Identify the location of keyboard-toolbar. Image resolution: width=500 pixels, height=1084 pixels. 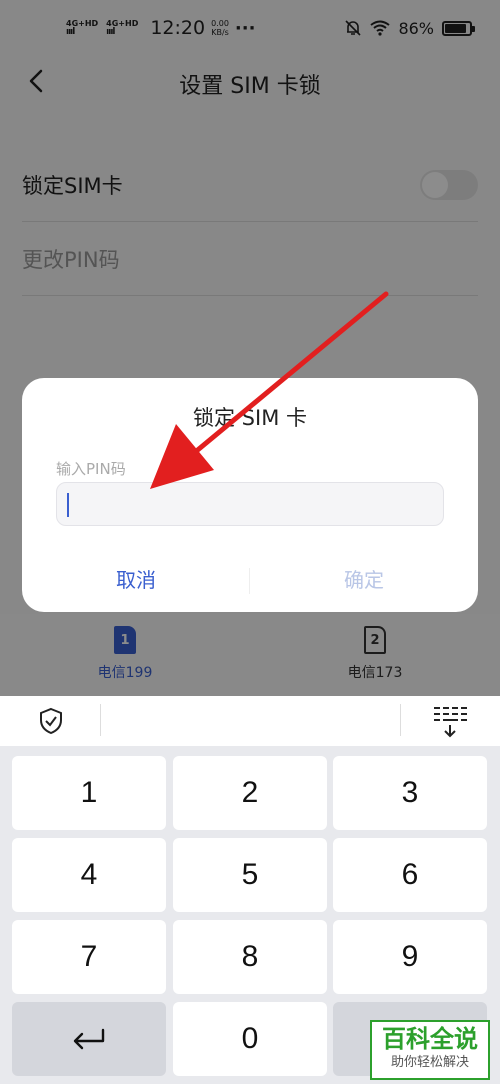
(250, 721).